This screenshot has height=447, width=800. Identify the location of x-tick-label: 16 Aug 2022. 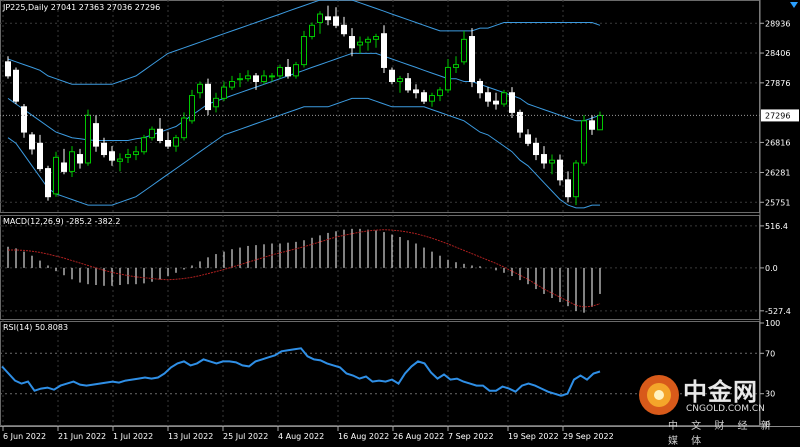
(363, 436).